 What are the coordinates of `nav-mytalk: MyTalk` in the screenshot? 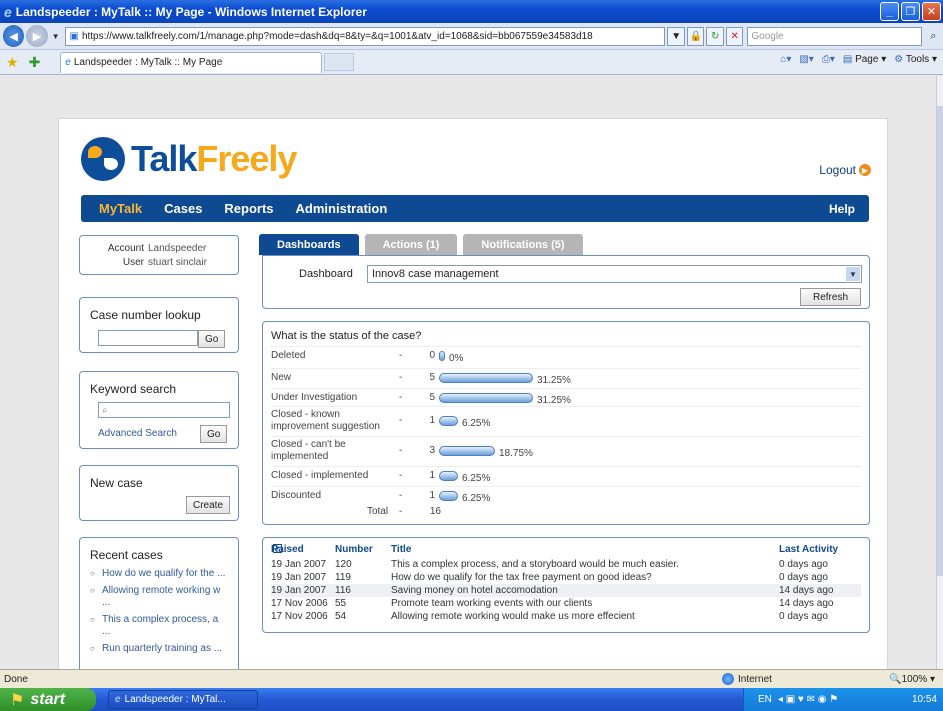 It's located at (120, 208).